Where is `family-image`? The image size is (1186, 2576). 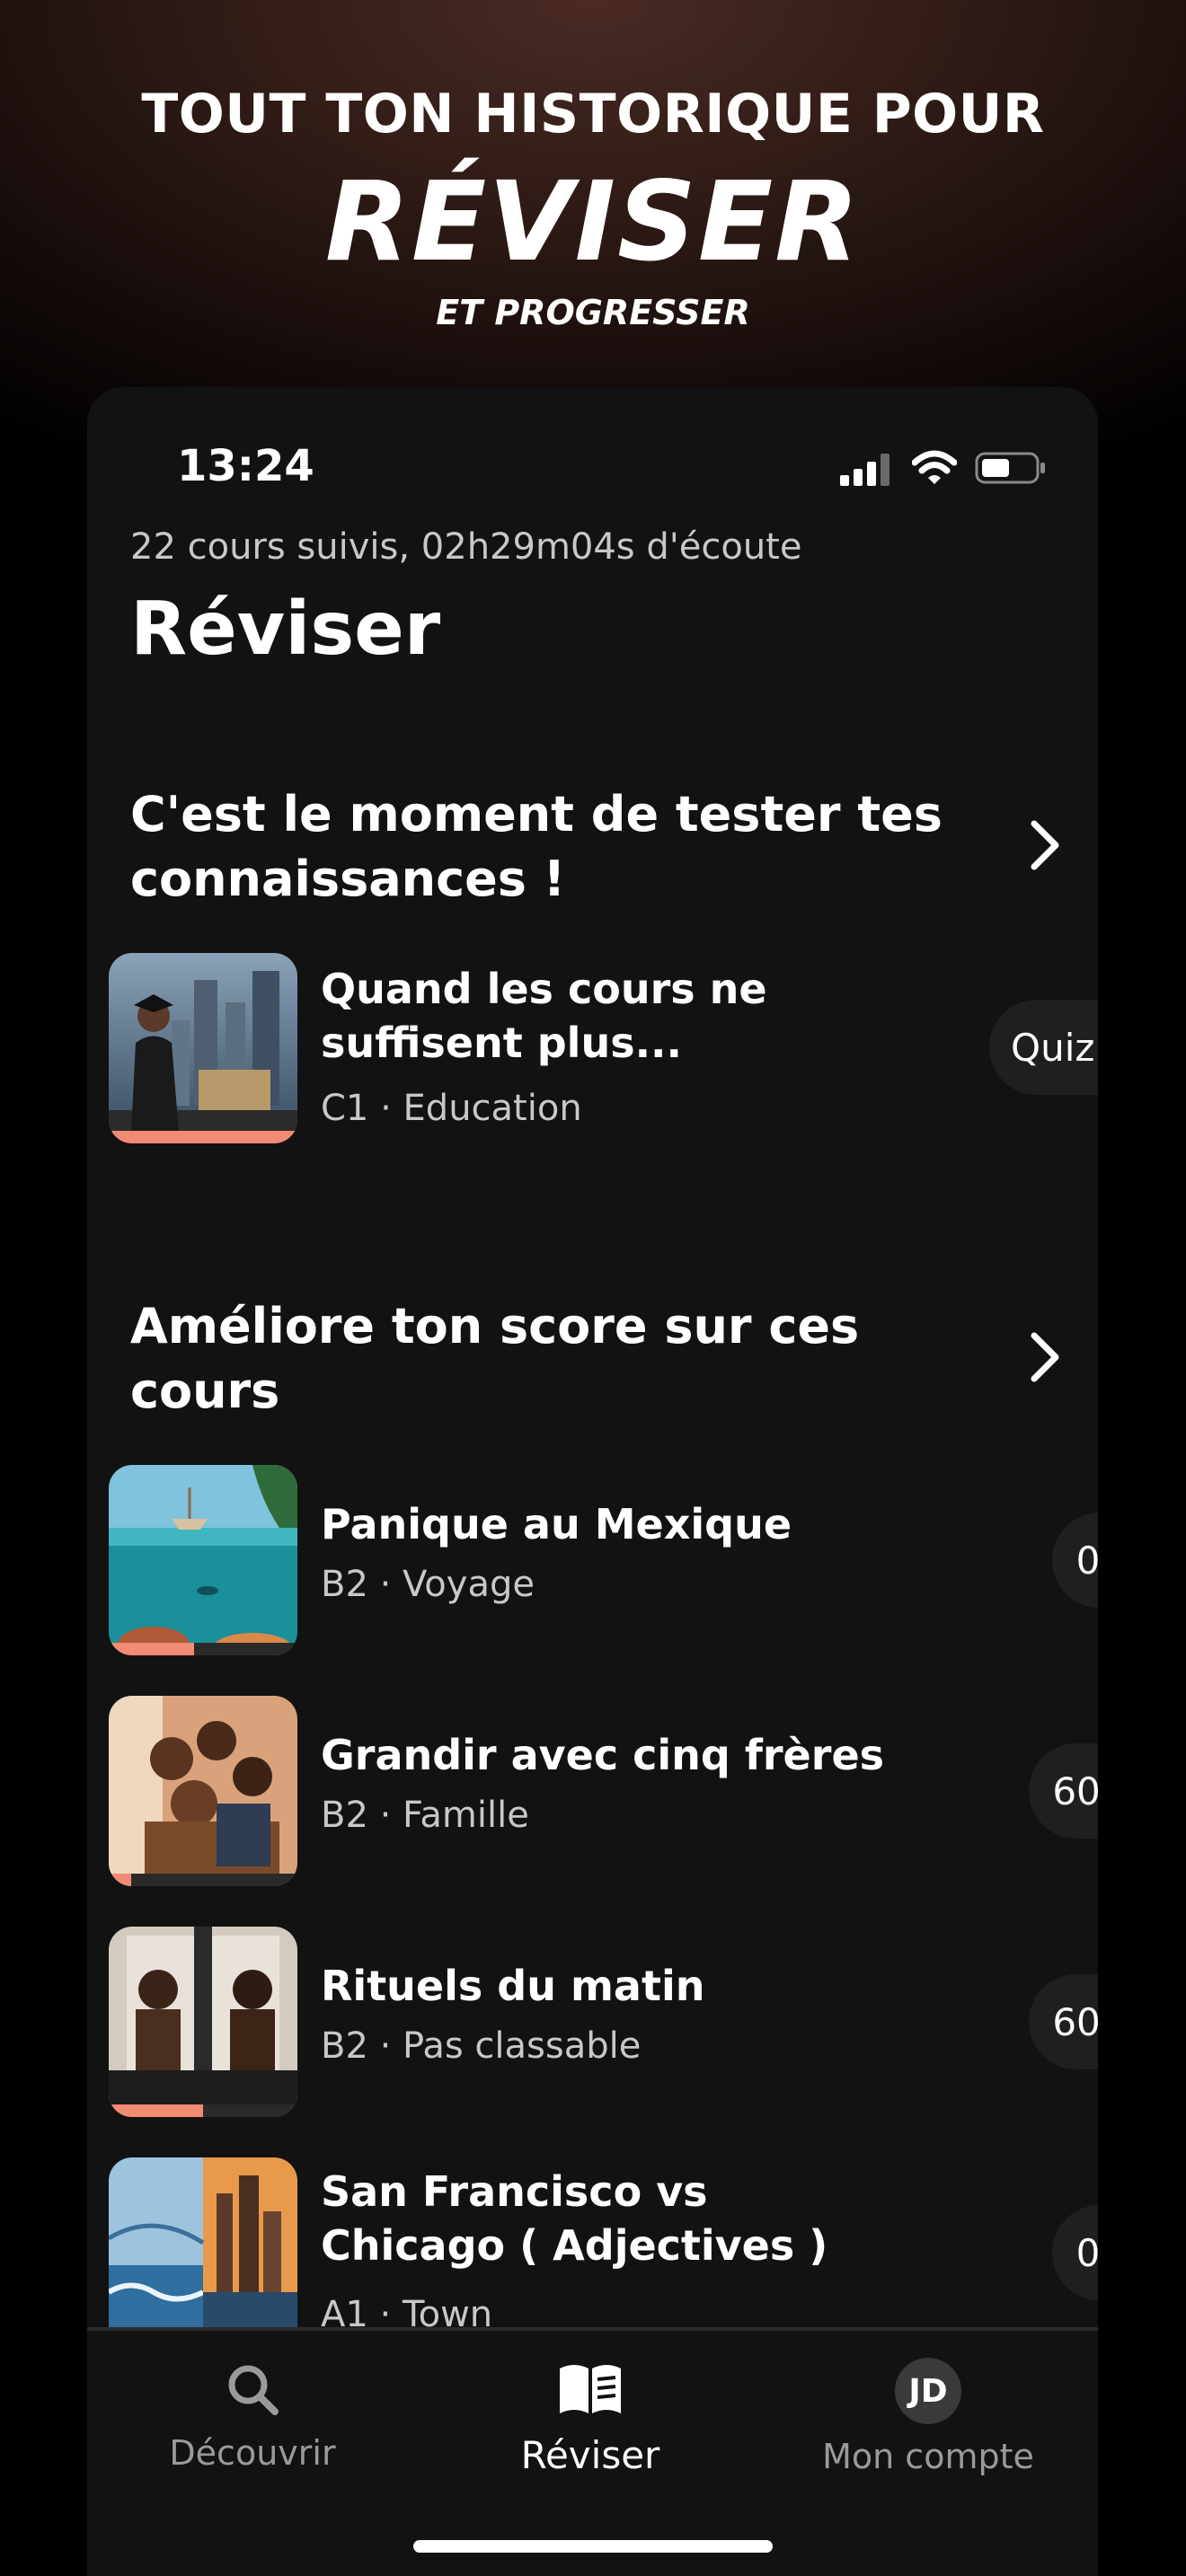 family-image is located at coordinates (203, 1791).